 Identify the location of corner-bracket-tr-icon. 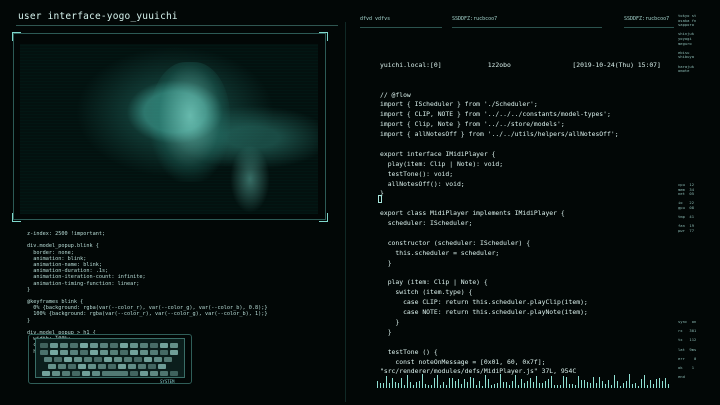
(323, 36).